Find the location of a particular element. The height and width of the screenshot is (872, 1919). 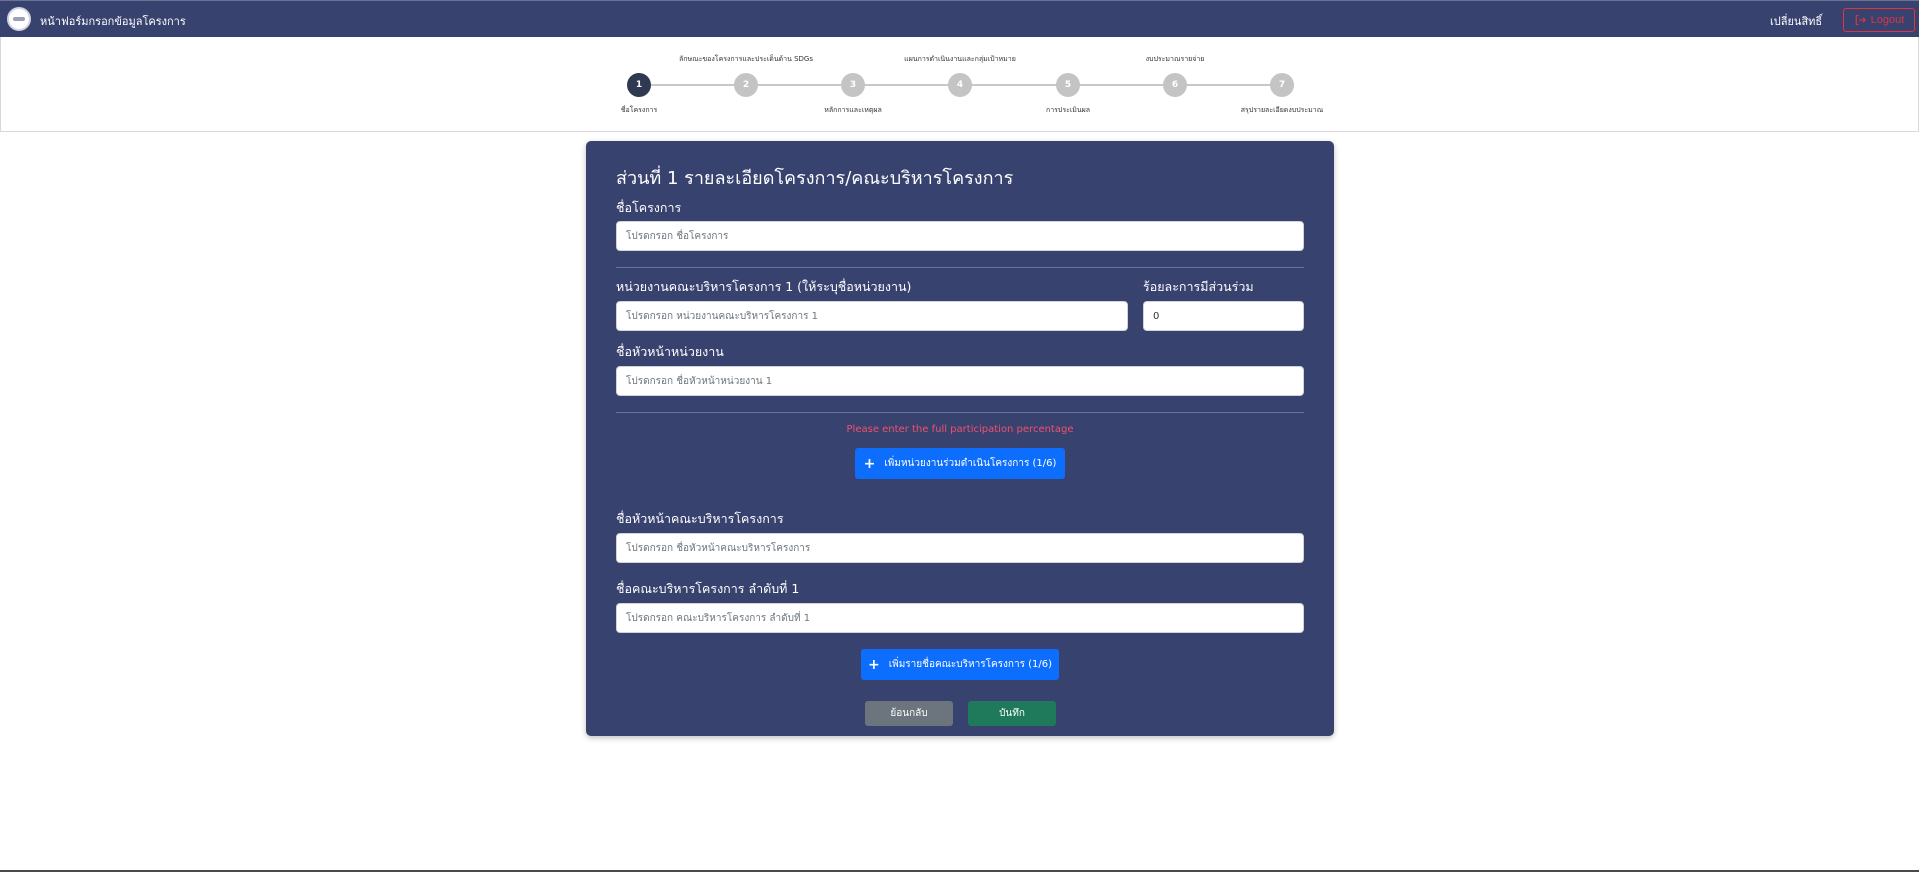

step-label-2: ลักษณะของโครงการและประเด็นด้าน SDGs is located at coordinates (746, 59).